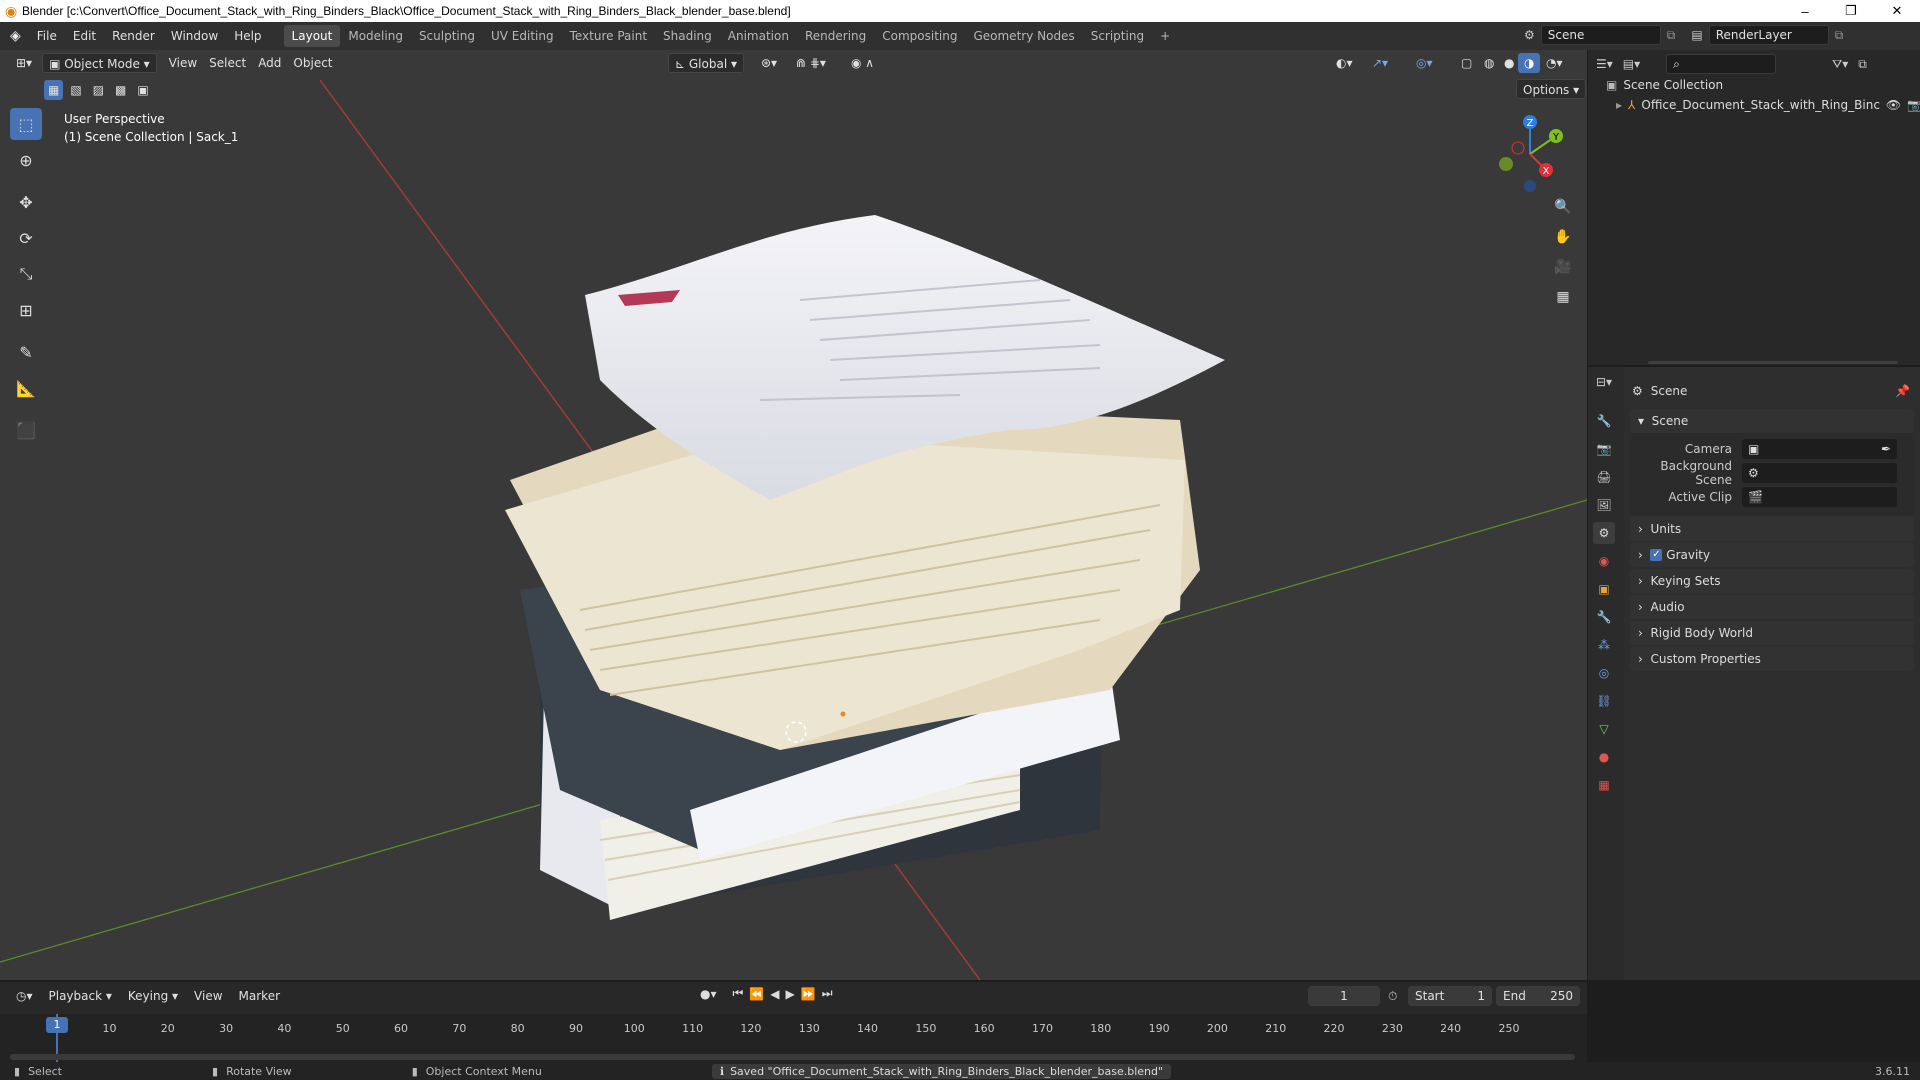 Image resolution: width=1920 pixels, height=1080 pixels. Describe the element at coordinates (26, 124) in the screenshot. I see `select-box-tool-icon: ⬚` at that location.